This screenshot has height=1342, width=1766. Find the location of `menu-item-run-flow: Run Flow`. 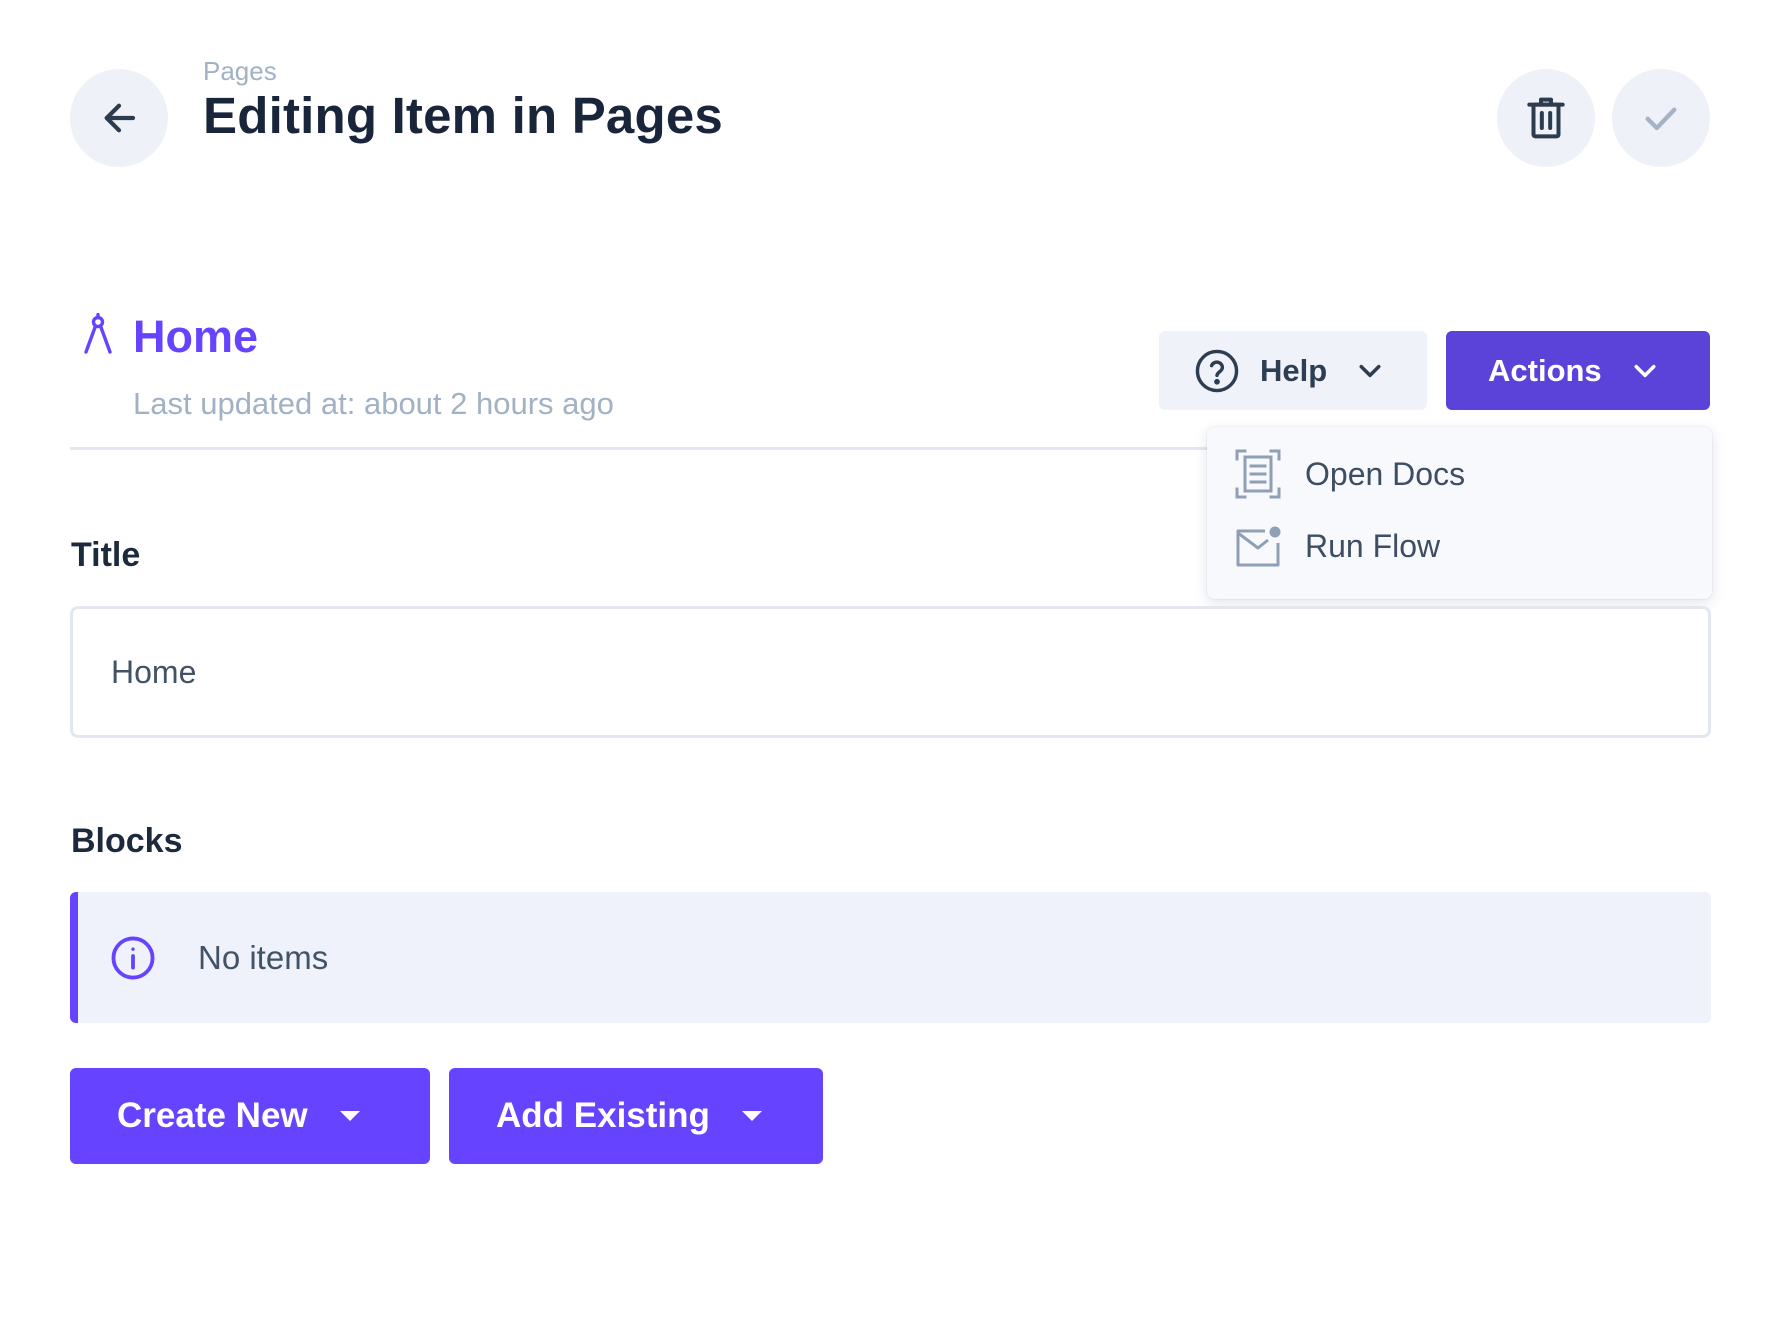

menu-item-run-flow: Run Flow is located at coordinates (1337, 546).